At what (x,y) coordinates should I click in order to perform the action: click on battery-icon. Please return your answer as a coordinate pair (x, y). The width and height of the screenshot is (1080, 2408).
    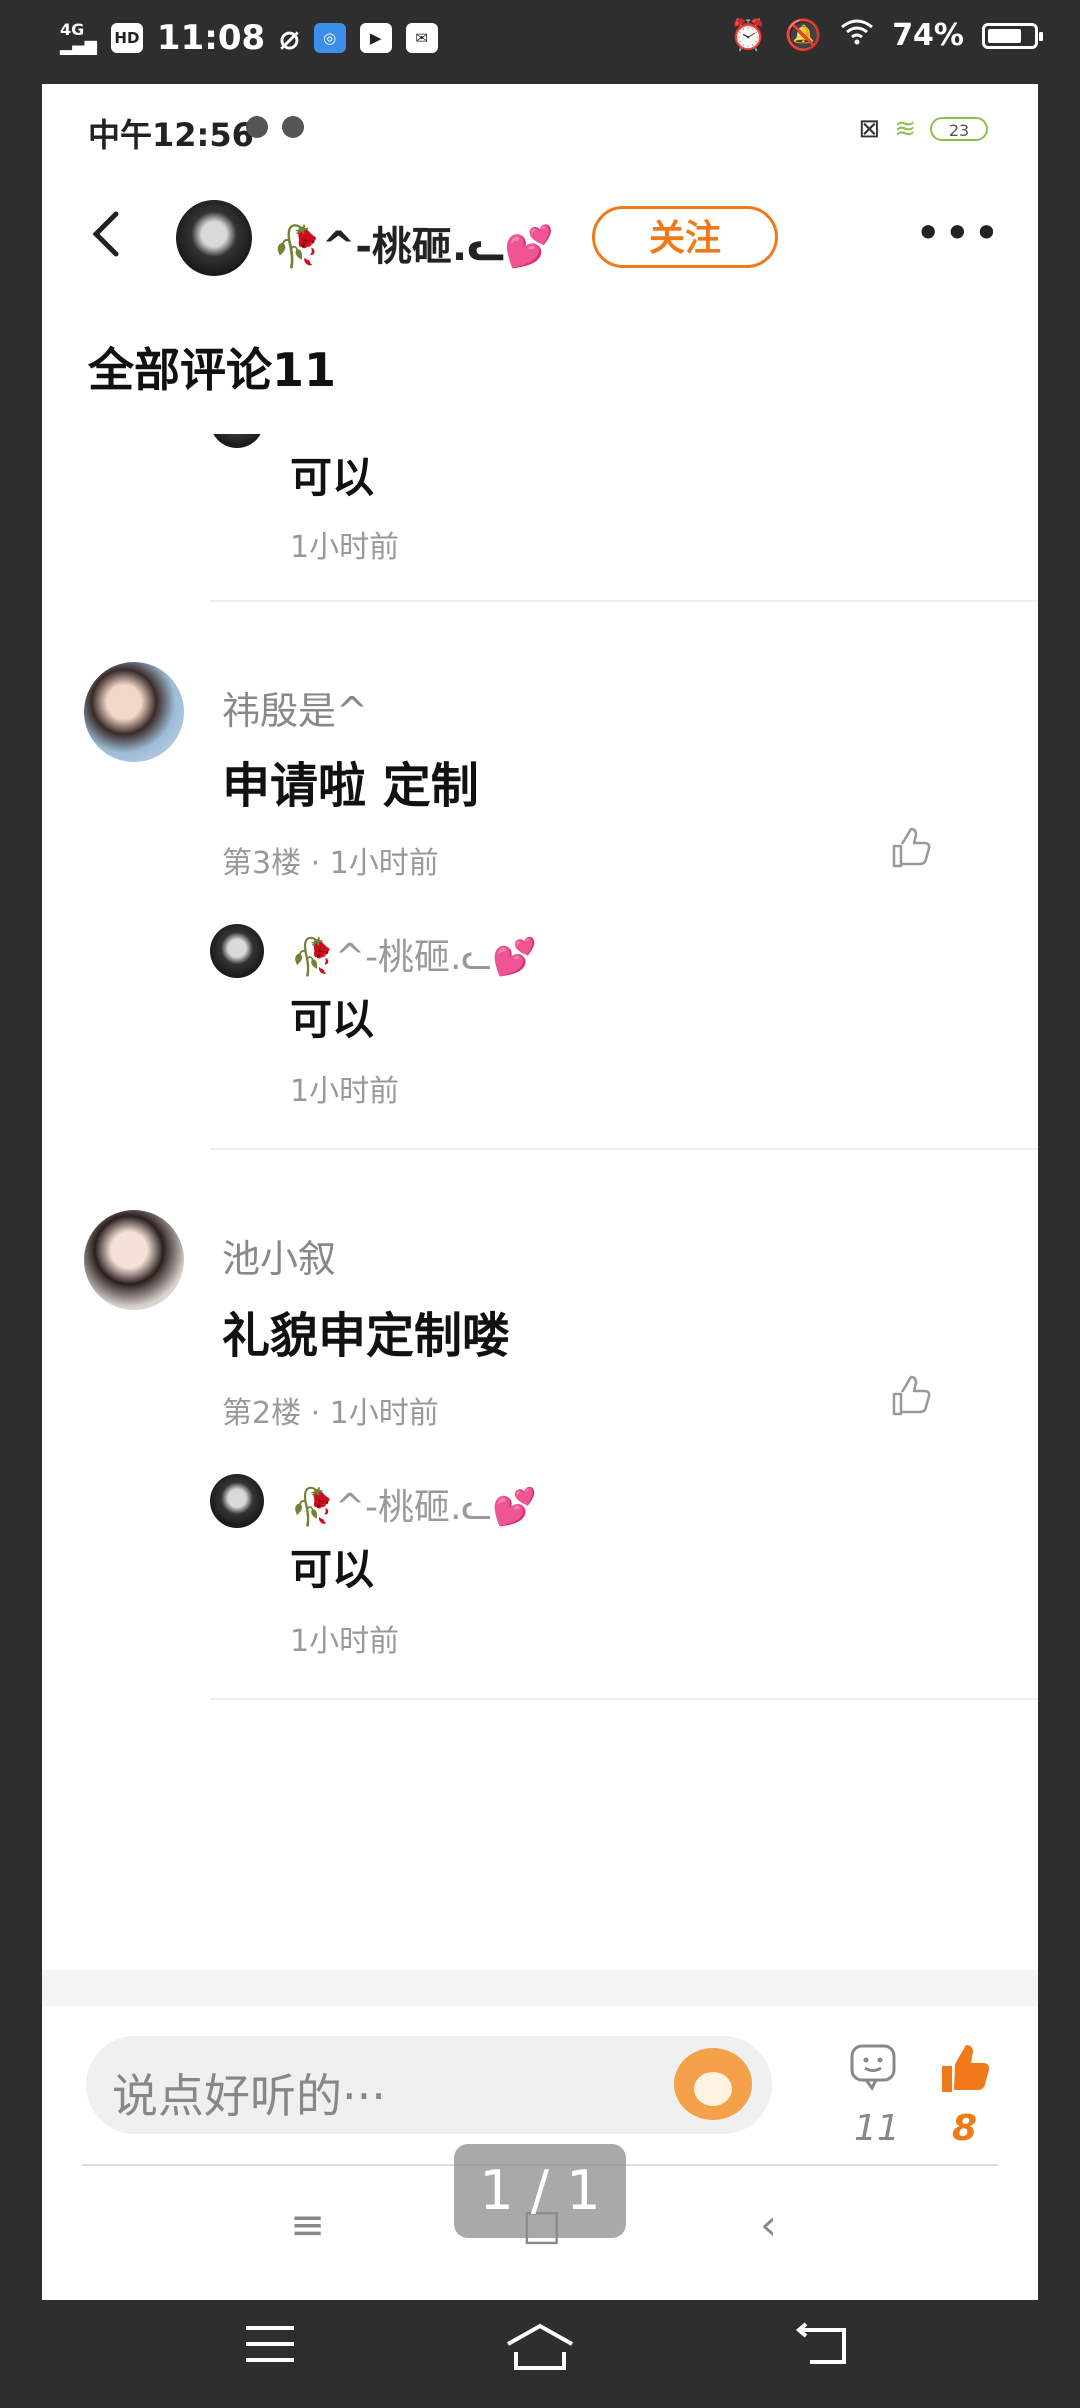
    Looking at the image, I should click on (1012, 35).